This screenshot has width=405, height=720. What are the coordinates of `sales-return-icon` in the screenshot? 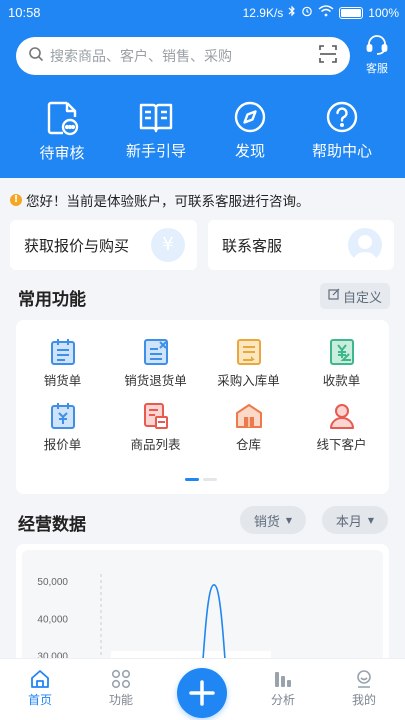 It's located at (155, 352).